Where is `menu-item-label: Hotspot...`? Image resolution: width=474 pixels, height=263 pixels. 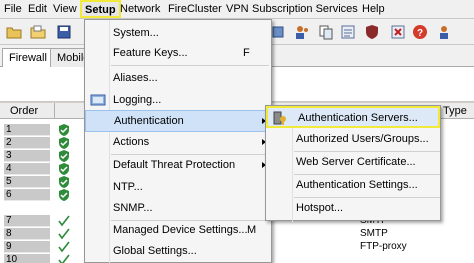
menu-item-label: Hotspot... is located at coordinates (320, 208).